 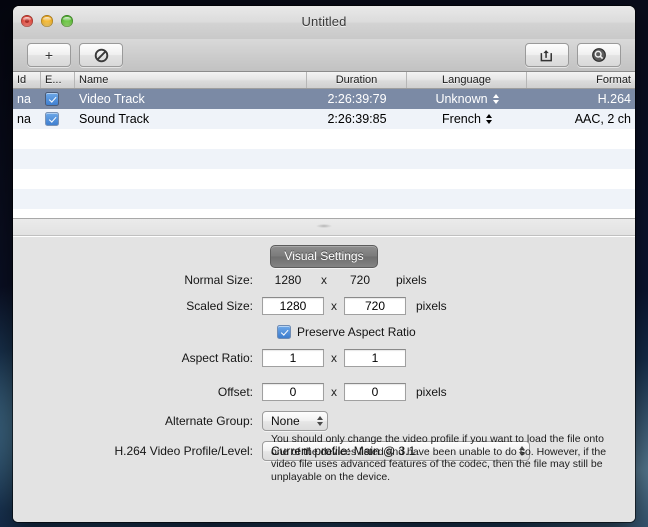 I want to click on alternate-group-row: Alternate Group: None, so click(x=324, y=421).